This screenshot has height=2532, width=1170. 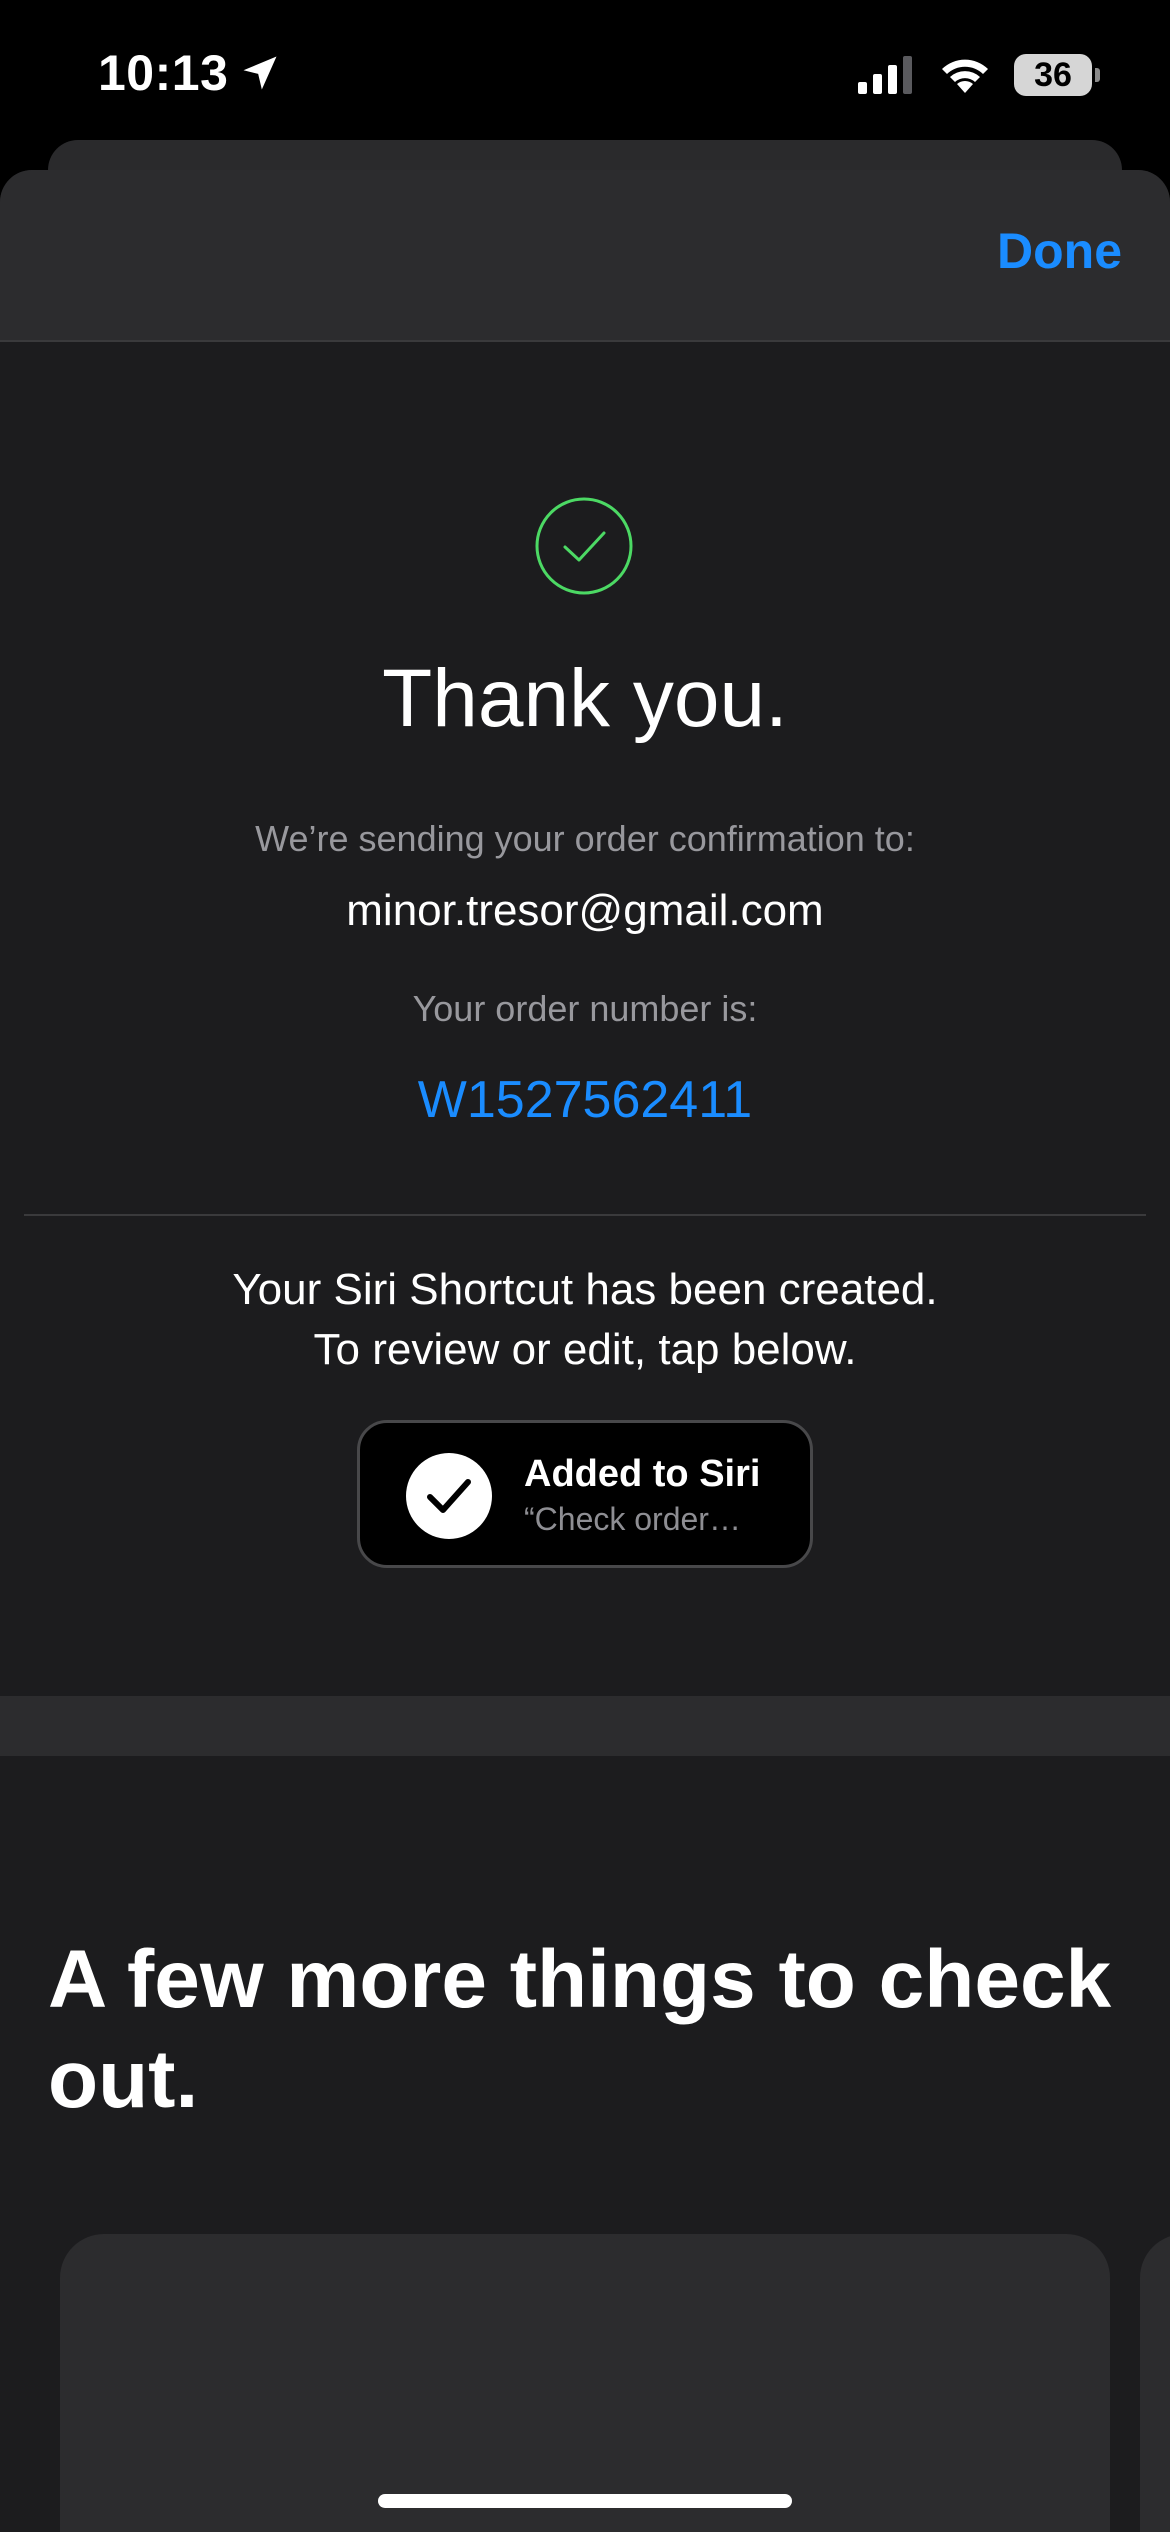 What do you see at coordinates (163, 73) in the screenshot?
I see `time-text: 10:13` at bounding box center [163, 73].